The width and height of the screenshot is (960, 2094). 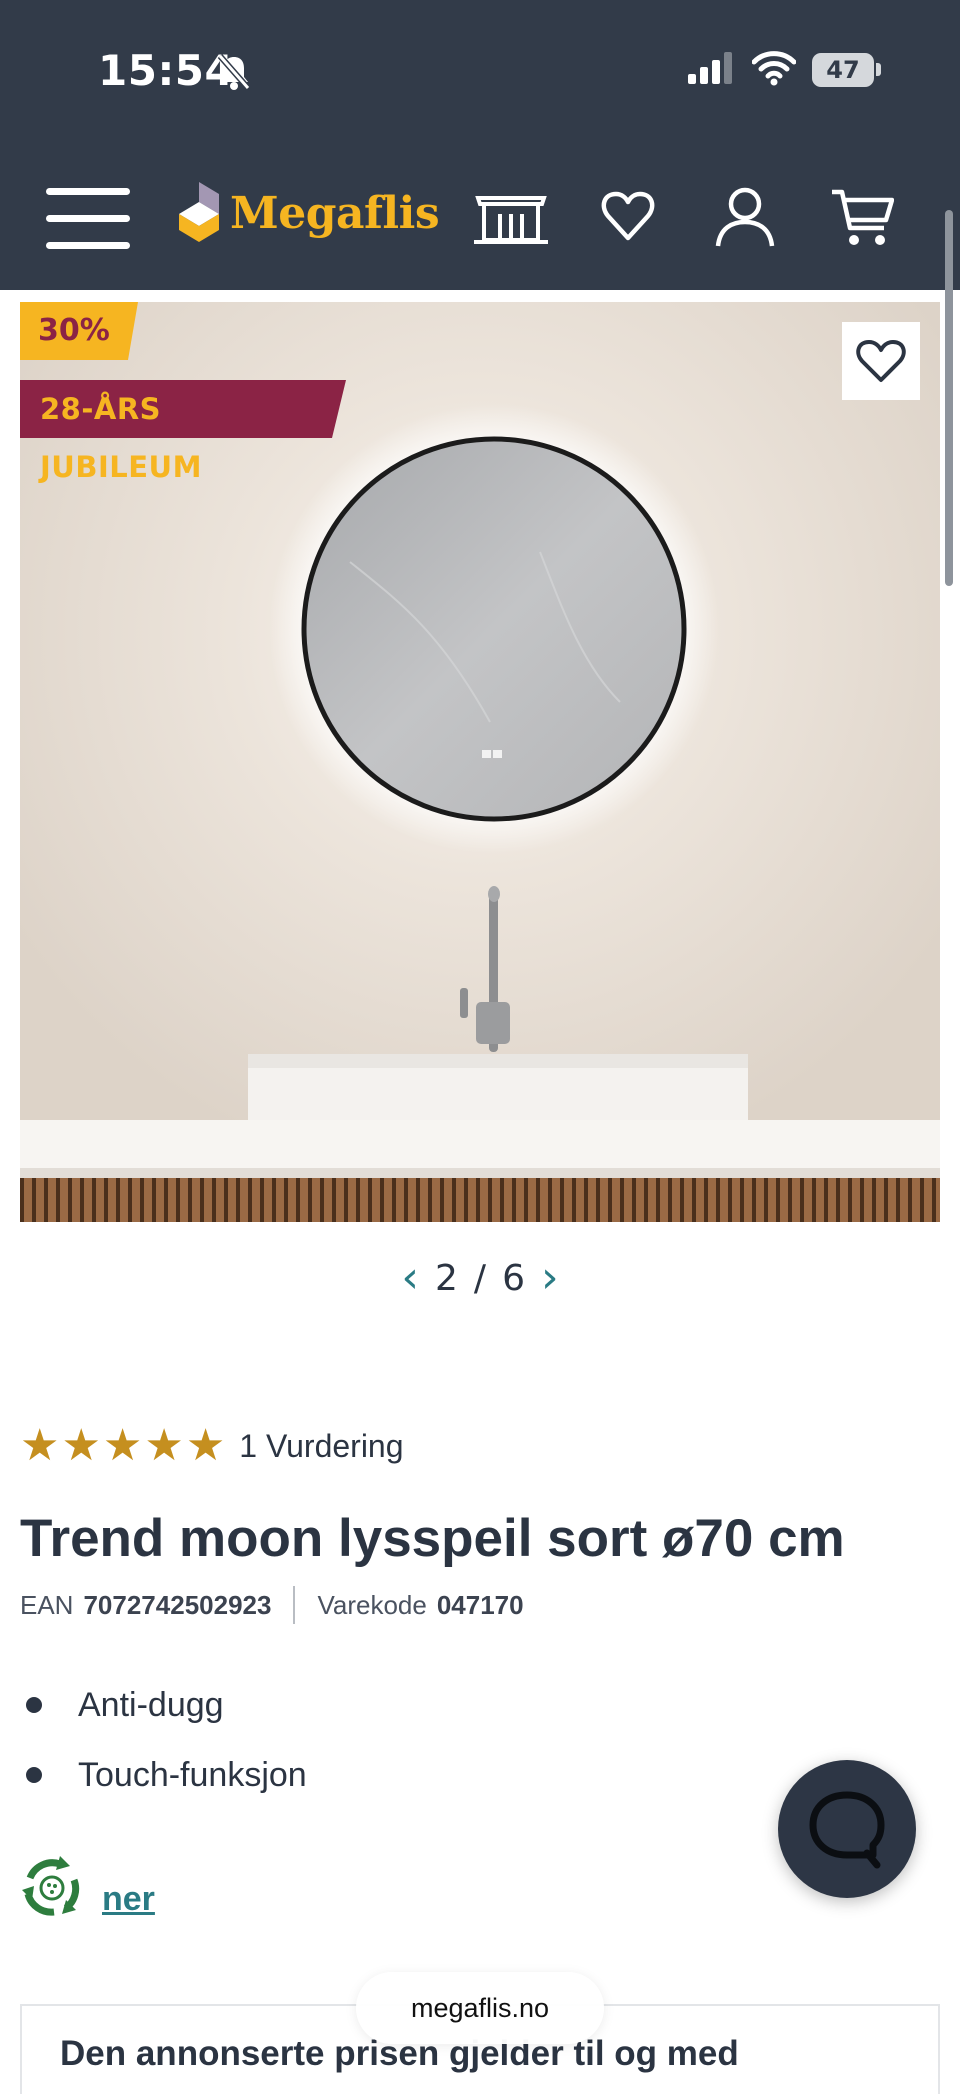 I want to click on status-bar: 15:54 47, so click(x=480, y=74).